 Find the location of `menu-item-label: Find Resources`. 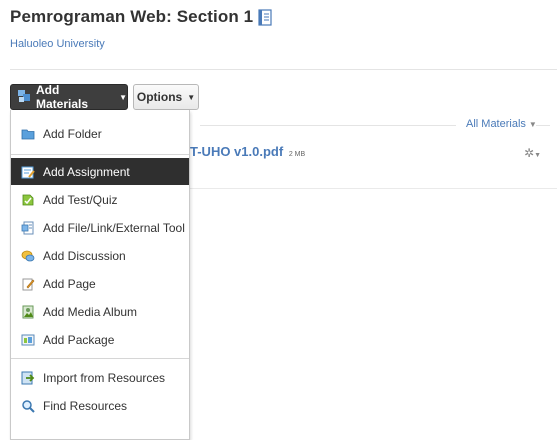

menu-item-label: Find Resources is located at coordinates (85, 405).